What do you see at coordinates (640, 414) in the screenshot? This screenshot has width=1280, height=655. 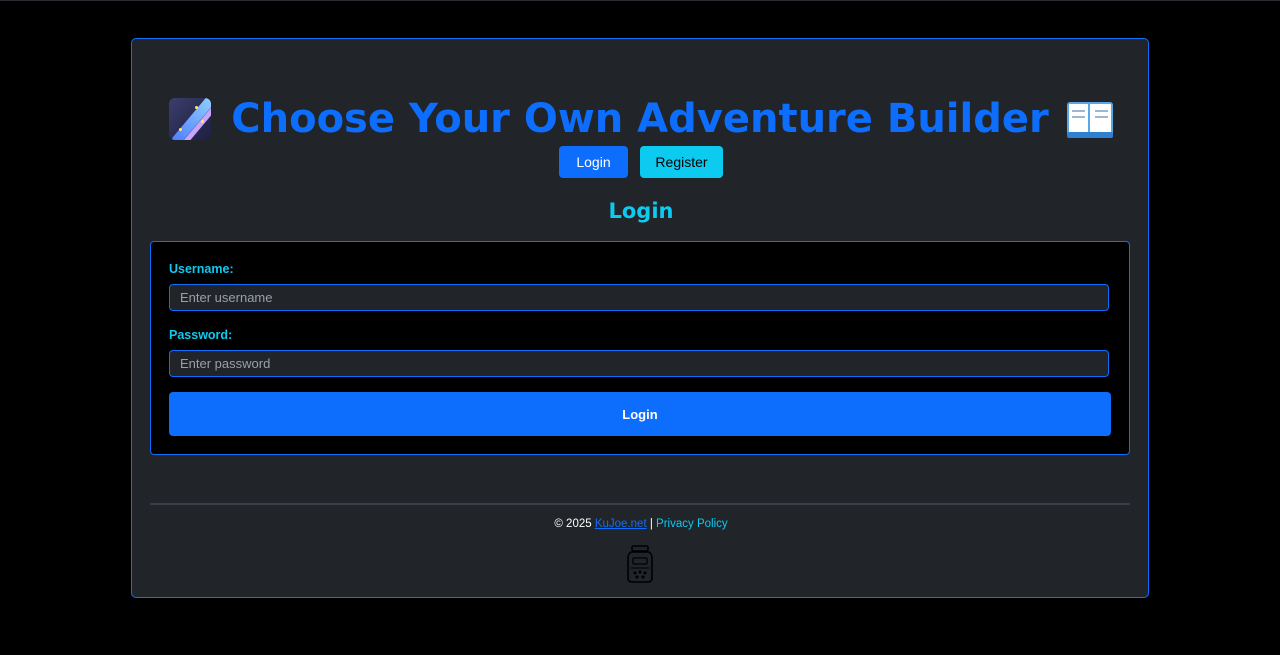 I see `login-submit-button: Login` at bounding box center [640, 414].